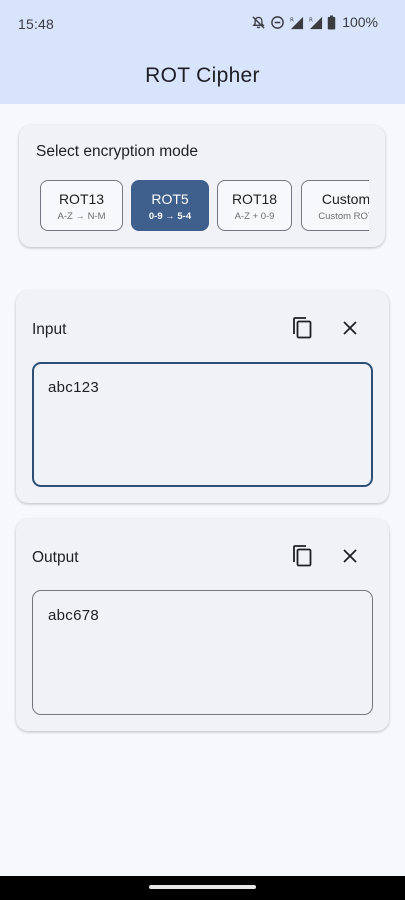 This screenshot has height=900, width=405. I want to click on chip-subtitle: Custom ROT, so click(343, 216).